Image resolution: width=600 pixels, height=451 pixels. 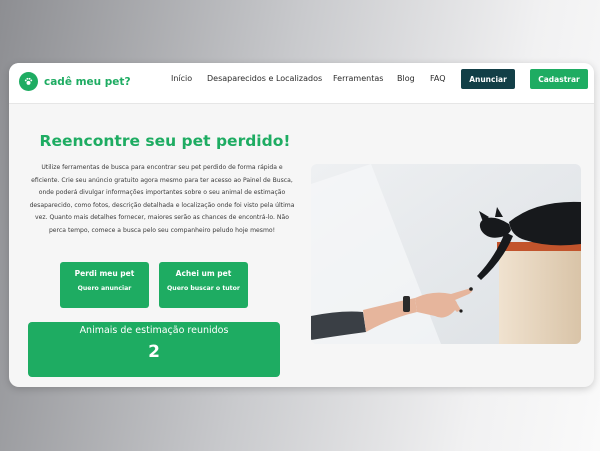 What do you see at coordinates (488, 79) in the screenshot?
I see `announce-button: Anunciar` at bounding box center [488, 79].